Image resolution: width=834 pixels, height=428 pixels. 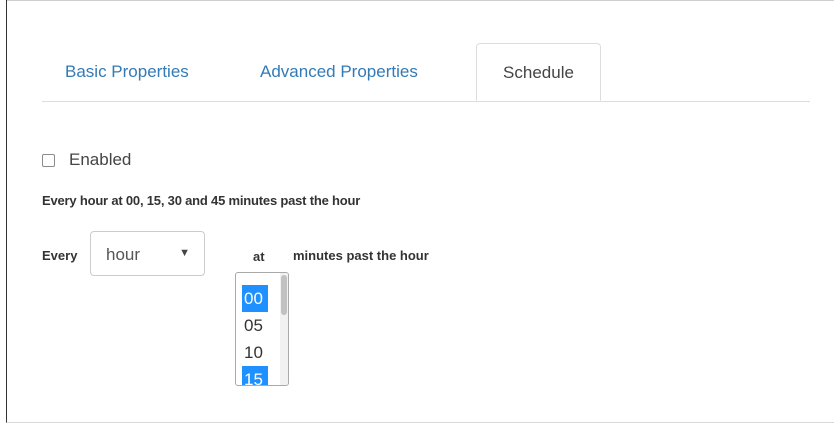 I want to click on every-label: Every, so click(x=60, y=255).